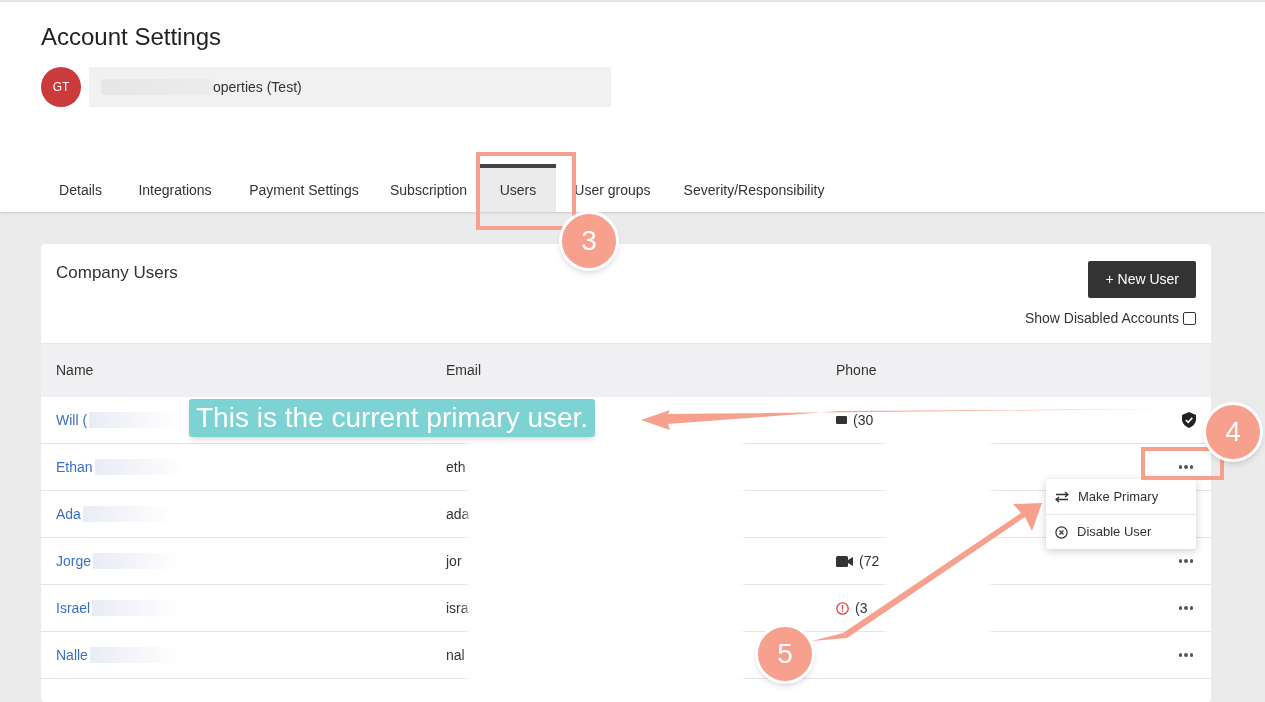 This screenshot has height=702, width=1265. What do you see at coordinates (869, 561) in the screenshot?
I see `table-cell-text: (72` at bounding box center [869, 561].